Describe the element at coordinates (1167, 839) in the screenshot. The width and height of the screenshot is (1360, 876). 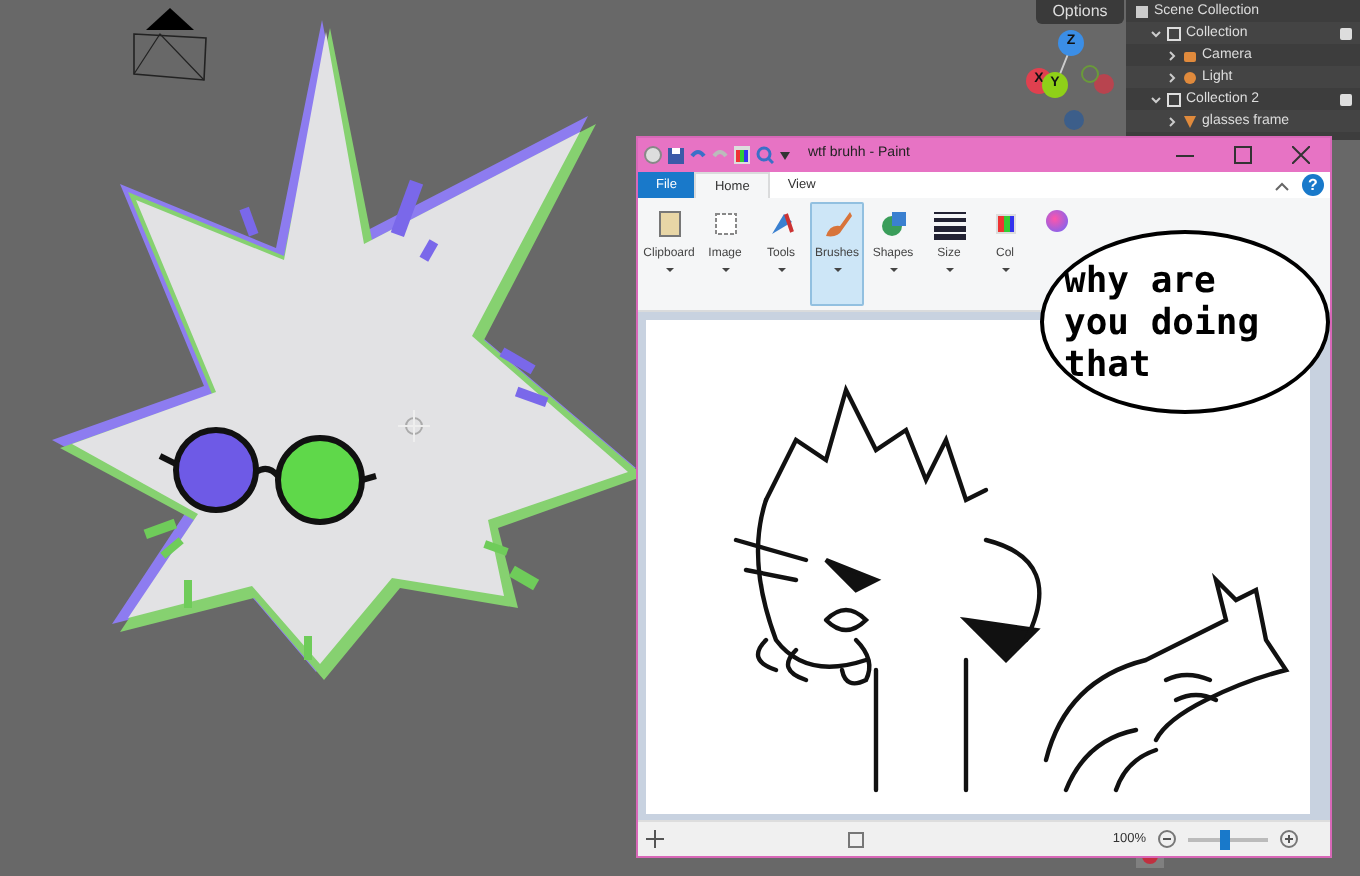
I see `zoom-out-icon` at that location.